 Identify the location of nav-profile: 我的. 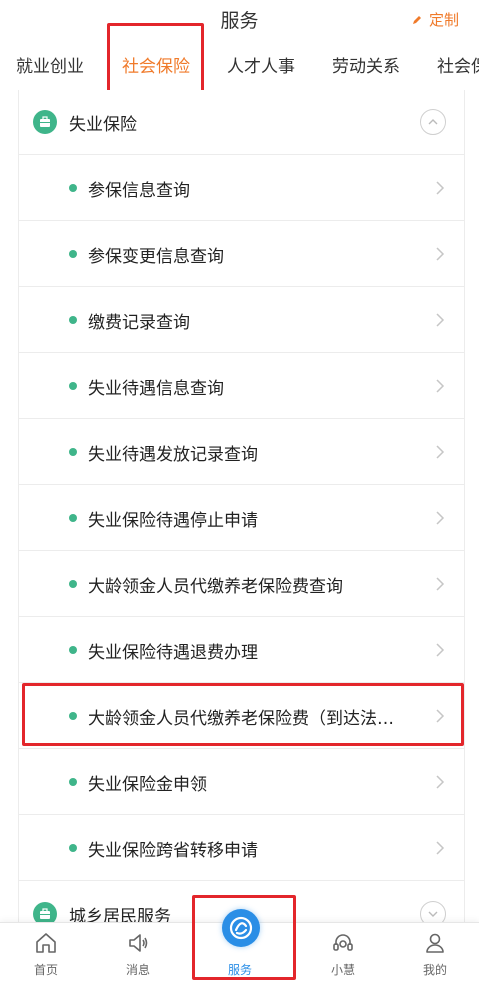
(435, 954).